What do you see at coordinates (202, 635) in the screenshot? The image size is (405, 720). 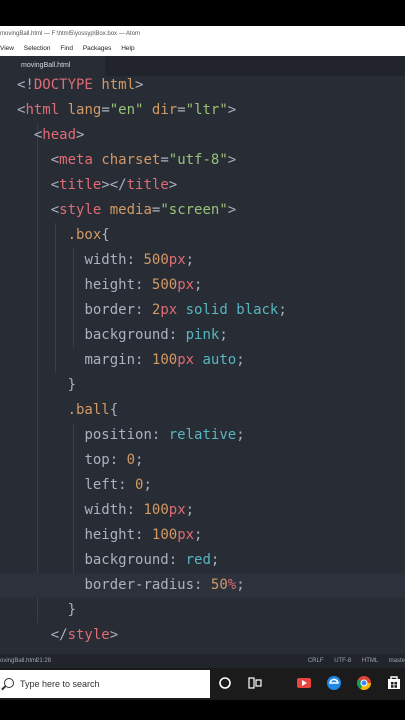 I see `code-line: </style>` at bounding box center [202, 635].